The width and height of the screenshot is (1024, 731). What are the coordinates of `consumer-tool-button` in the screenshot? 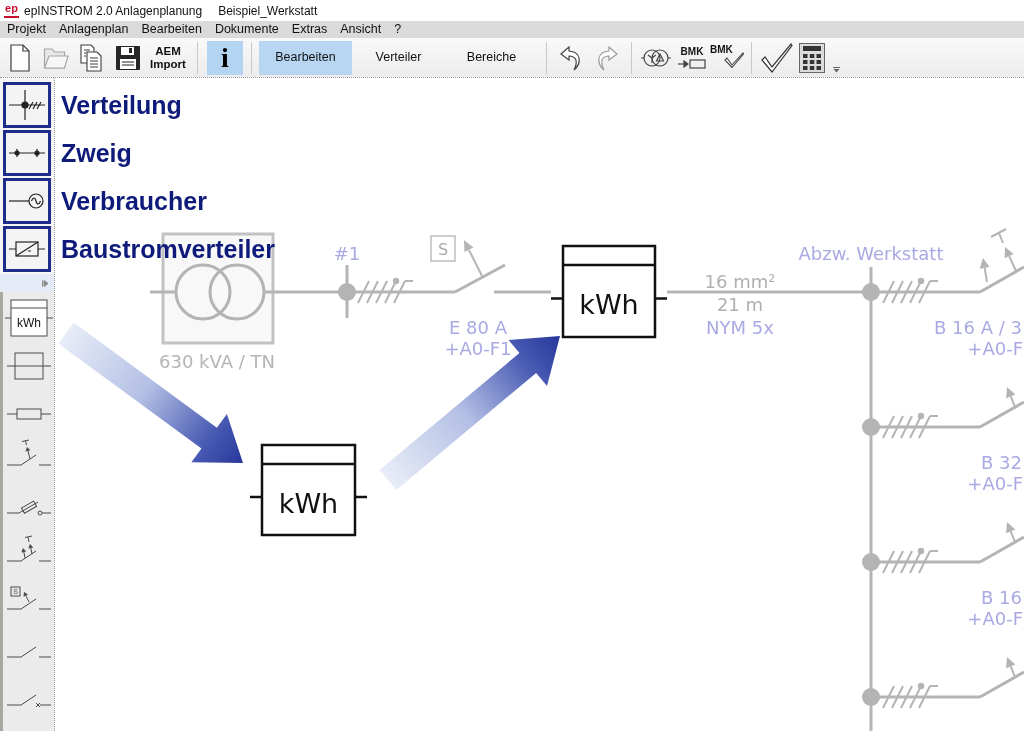 It's located at (27, 201).